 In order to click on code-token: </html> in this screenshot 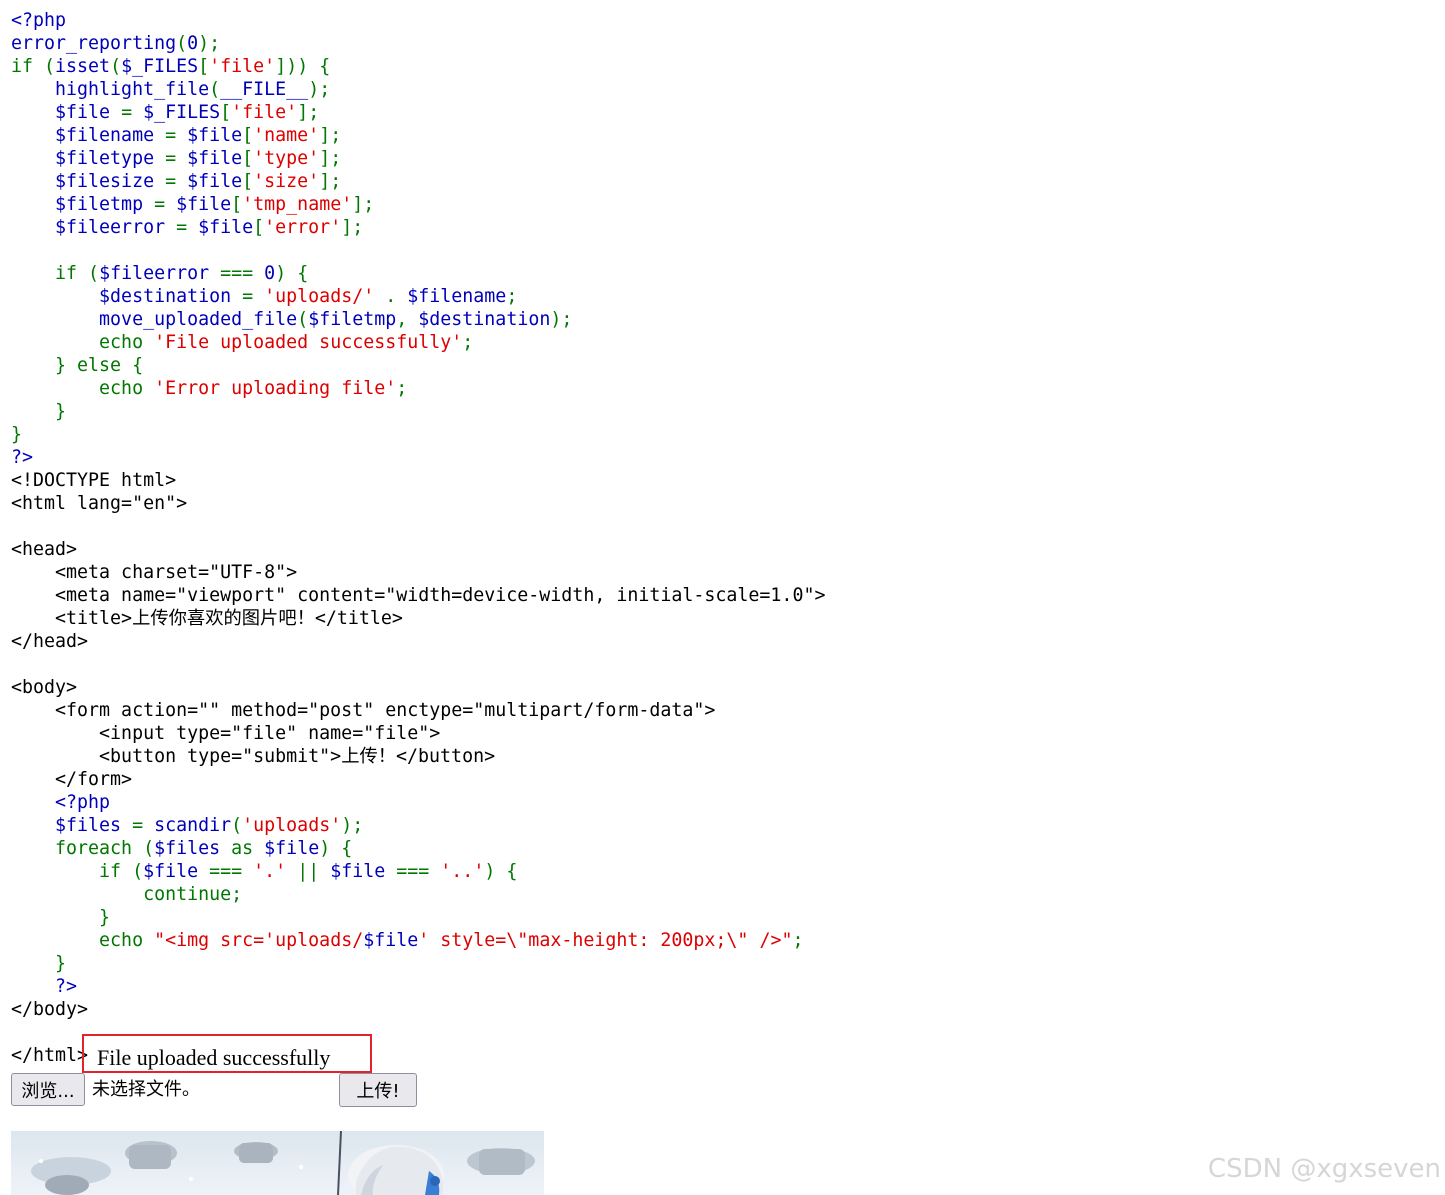, I will do `click(50, 1055)`.